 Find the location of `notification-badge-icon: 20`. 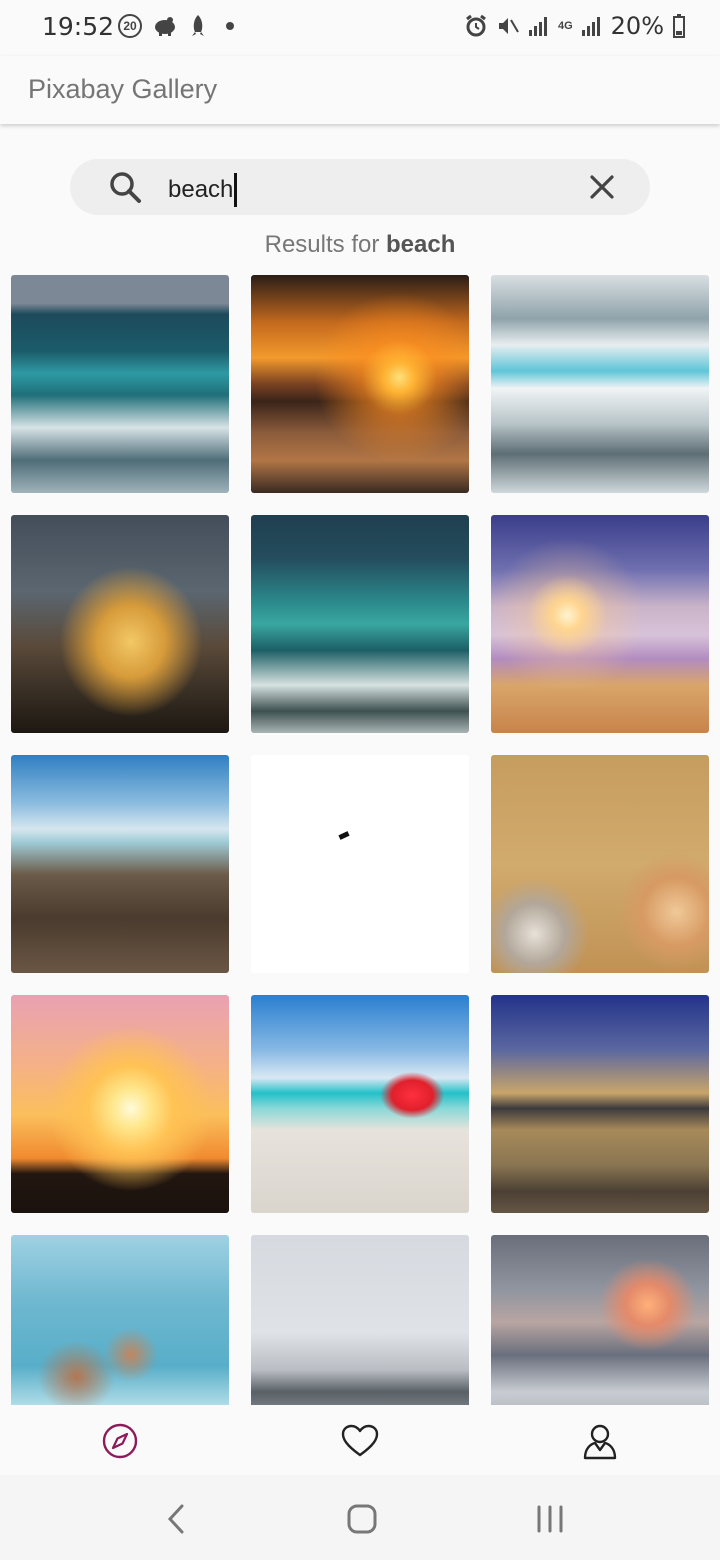

notification-badge-icon: 20 is located at coordinates (130, 26).